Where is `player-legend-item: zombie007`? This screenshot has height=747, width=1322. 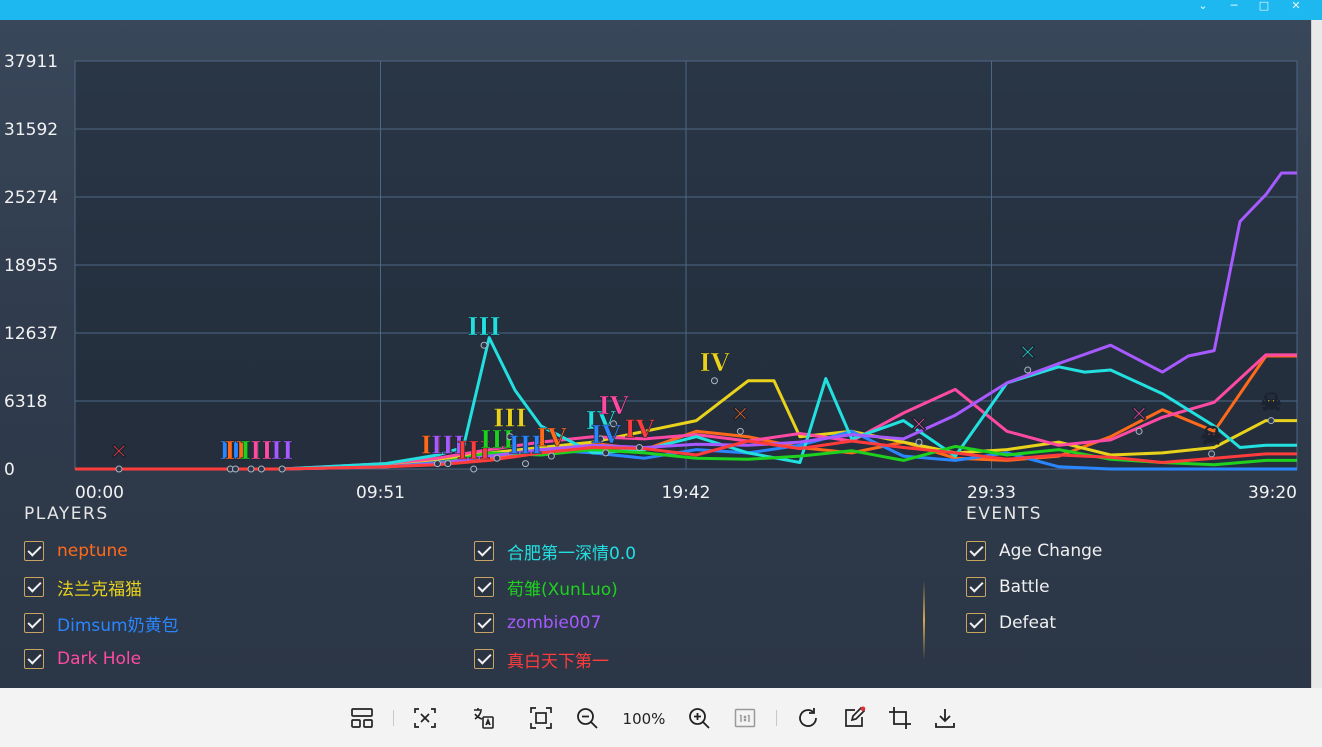 player-legend-item: zombie007 is located at coordinates (537, 623).